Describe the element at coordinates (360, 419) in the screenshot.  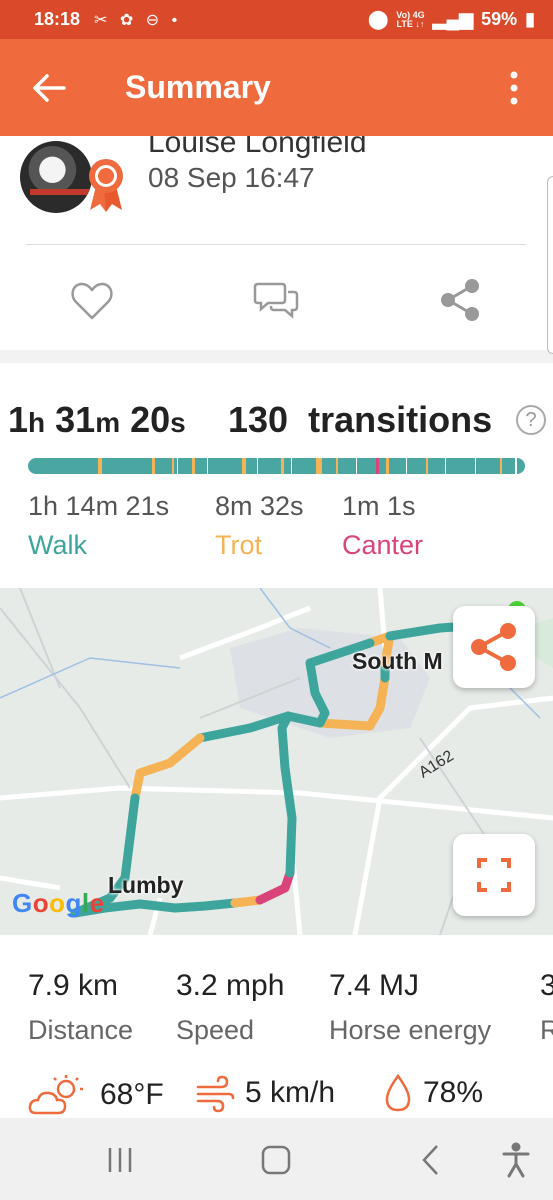
I see `transitions-count: 130 transitions` at that location.